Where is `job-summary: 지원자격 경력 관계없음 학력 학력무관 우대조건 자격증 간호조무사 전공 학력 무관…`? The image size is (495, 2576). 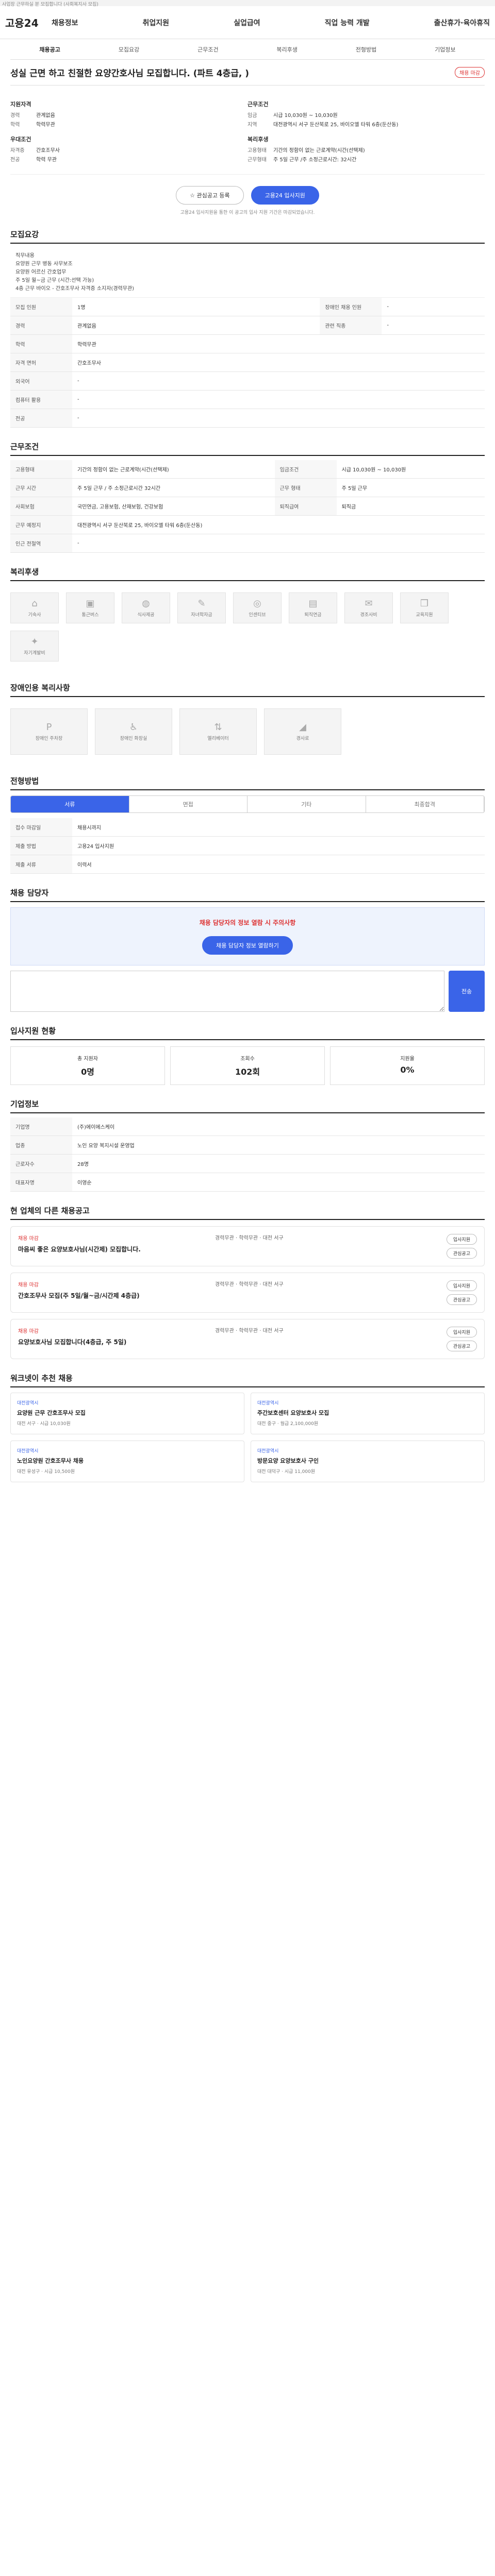 job-summary: 지원자격 경력 관계없음 학력 학력무관 우대조건 자격증 간호조무사 전공 학력 무관… is located at coordinates (247, 130).